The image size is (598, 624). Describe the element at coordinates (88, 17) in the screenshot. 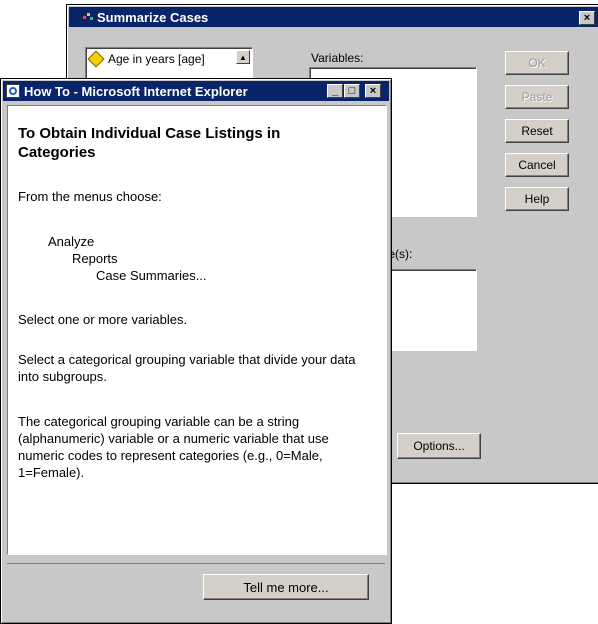

I see `spss-app-icon` at that location.